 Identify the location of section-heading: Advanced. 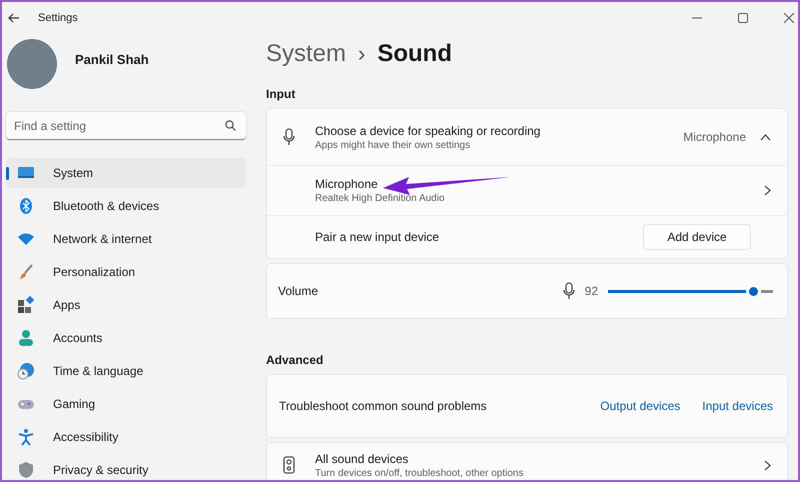
(295, 360).